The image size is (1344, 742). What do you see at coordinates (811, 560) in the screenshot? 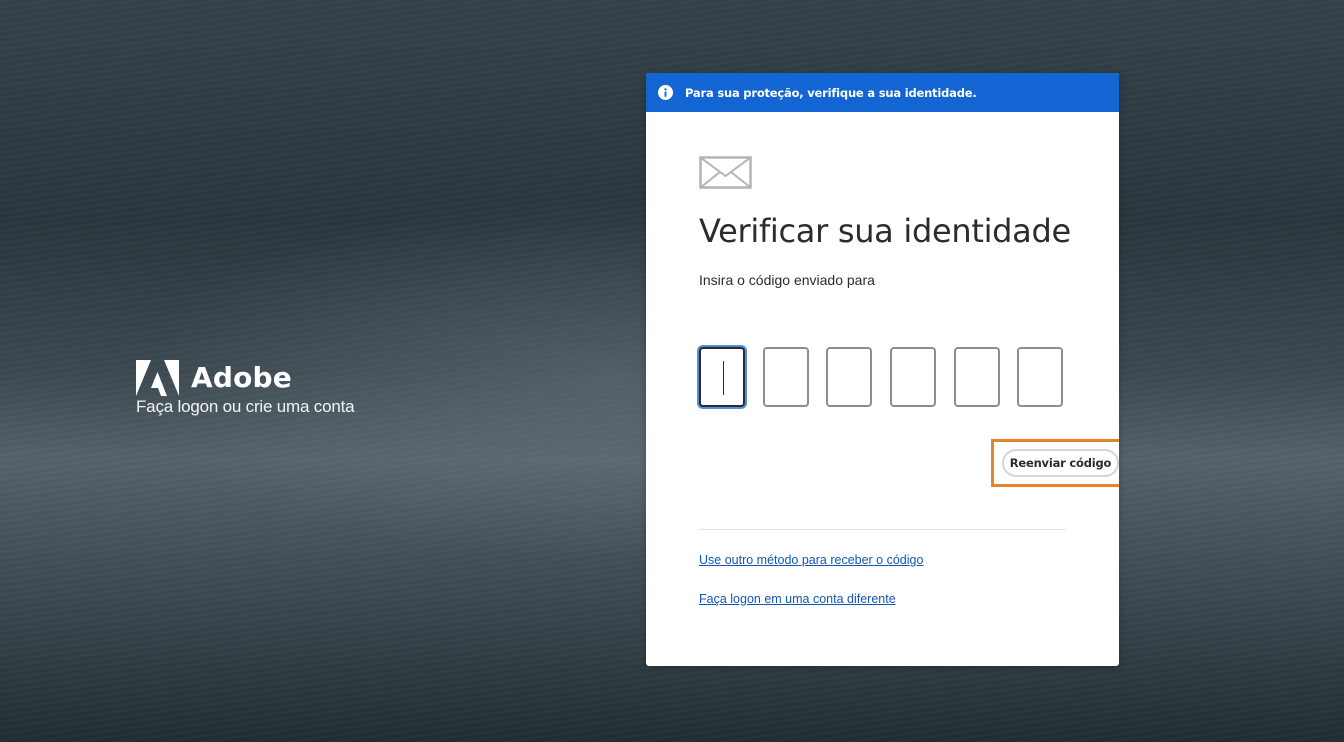
I see `other-method-link: Use outro método para receber o código` at bounding box center [811, 560].